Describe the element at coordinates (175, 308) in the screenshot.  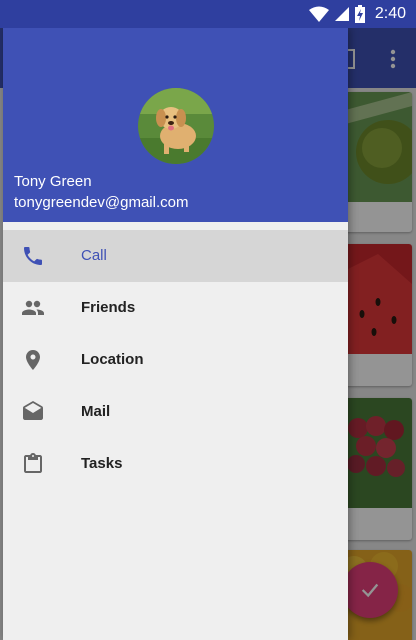
I see `drawer-item-friends: Friends` at that location.